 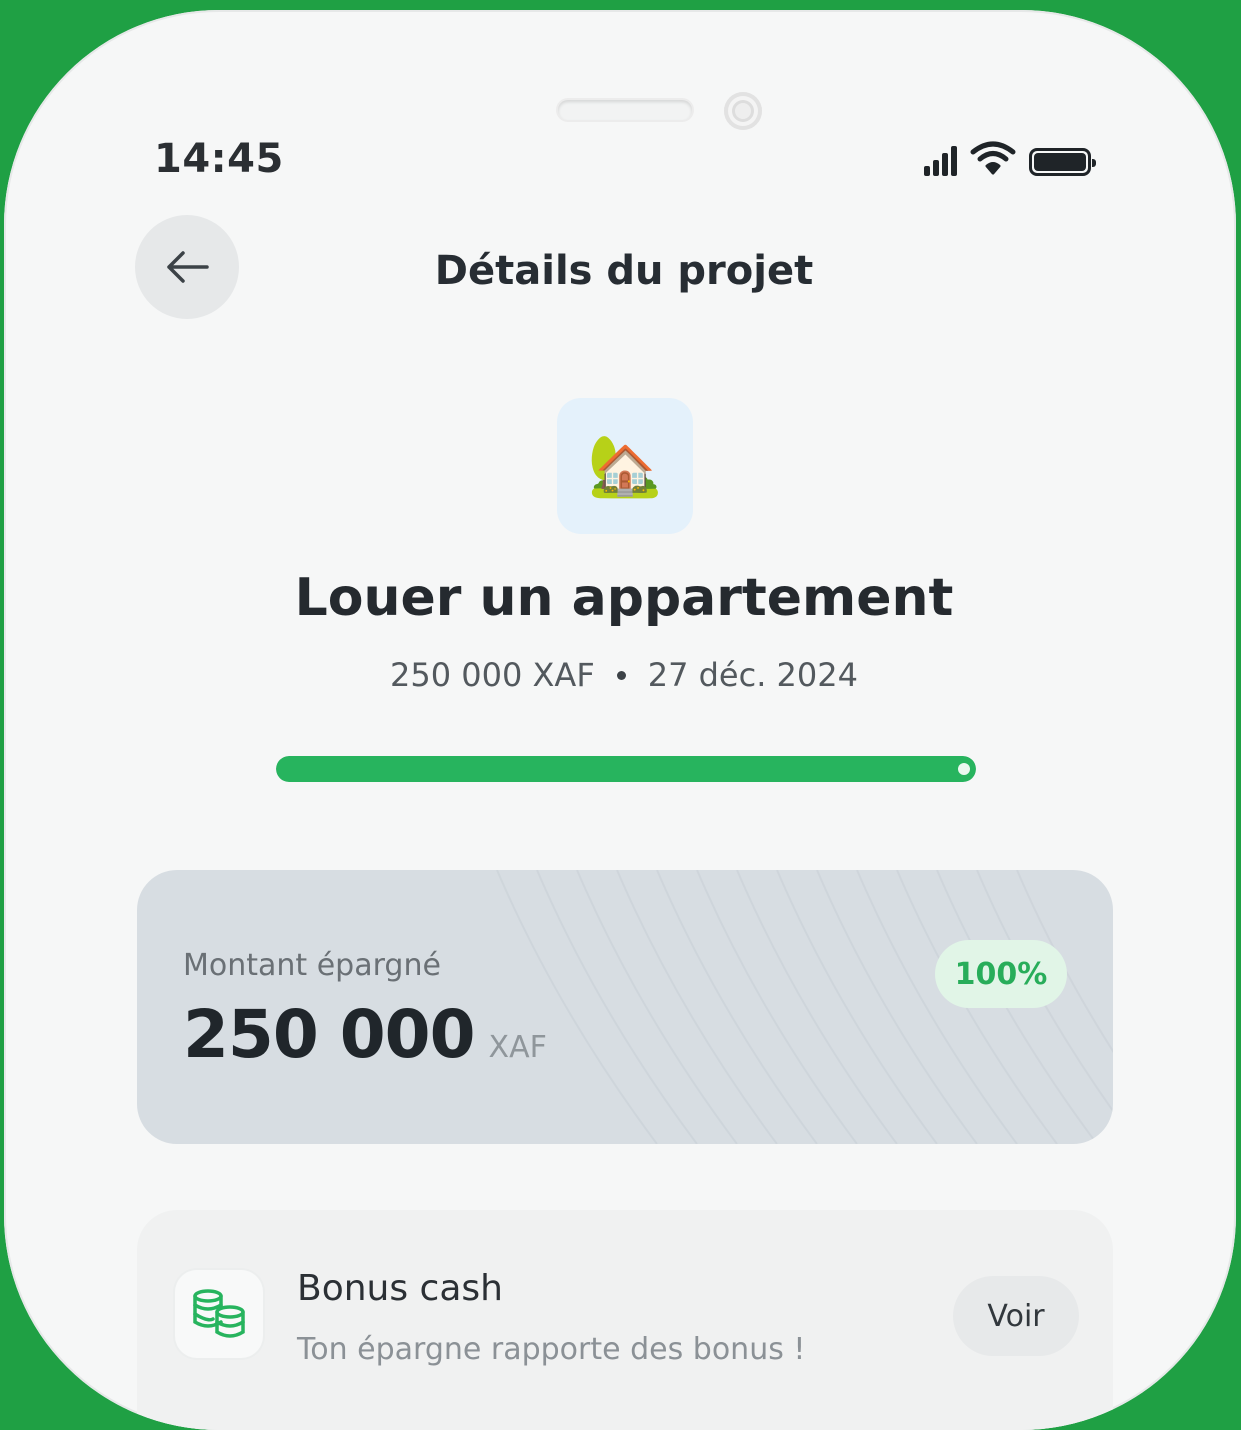 I want to click on project-icon: 🏡, so click(x=625, y=466).